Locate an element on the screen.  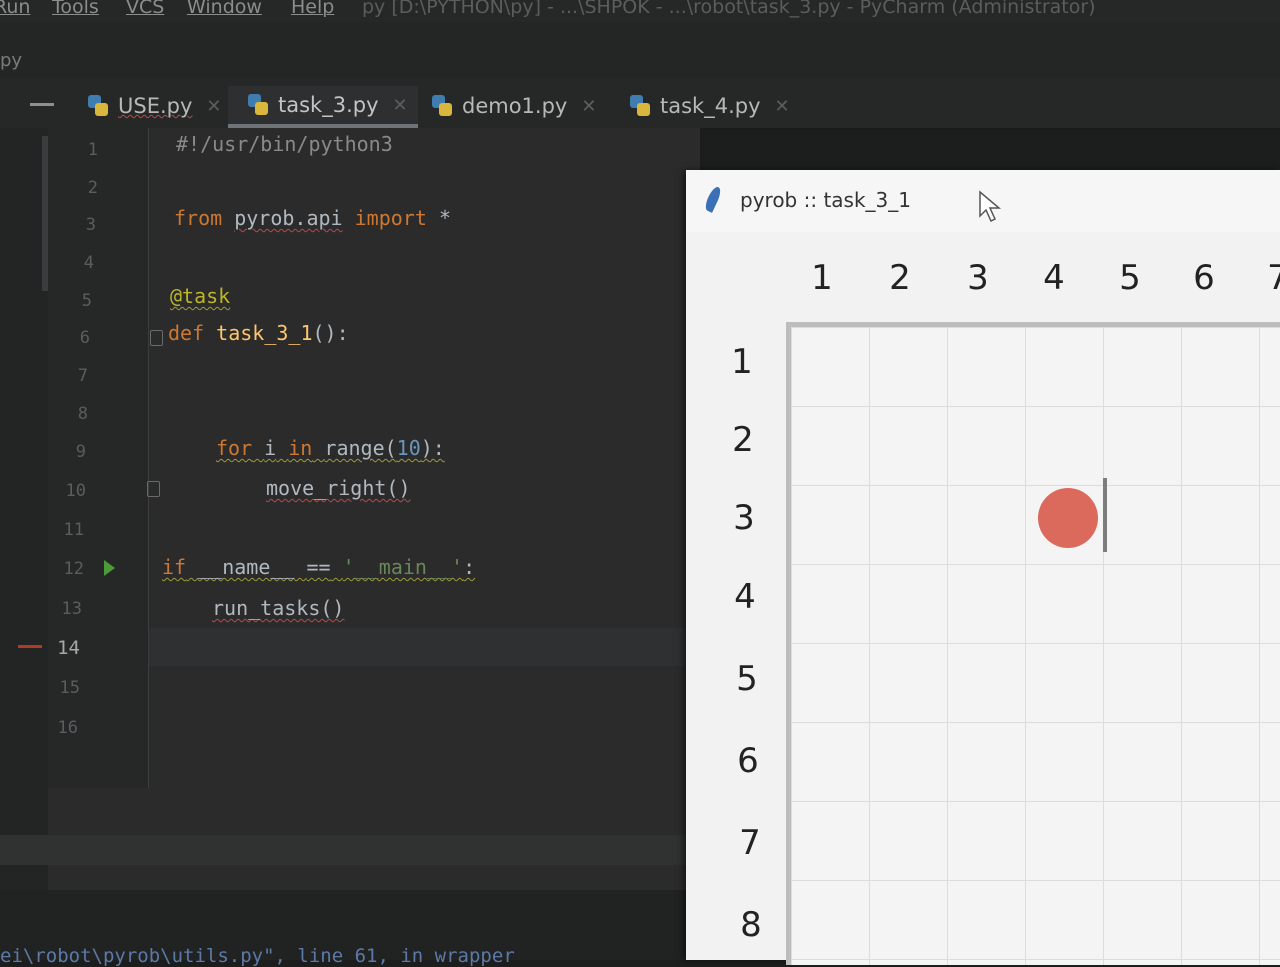
string: '__main__' is located at coordinates (403, 567).